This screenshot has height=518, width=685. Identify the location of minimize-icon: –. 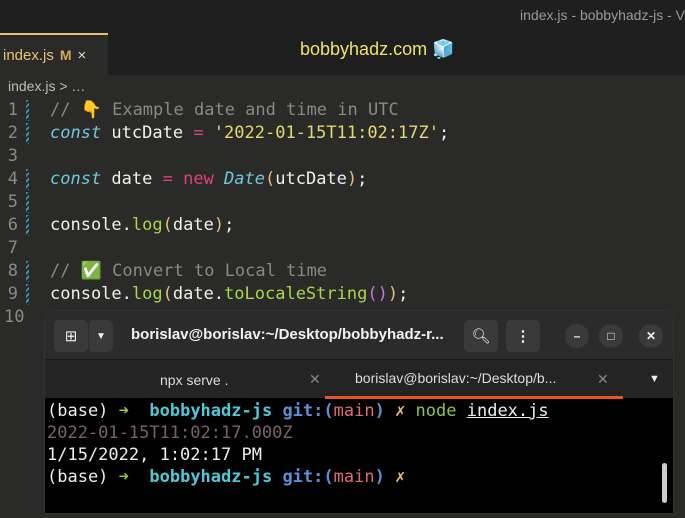
(577, 336).